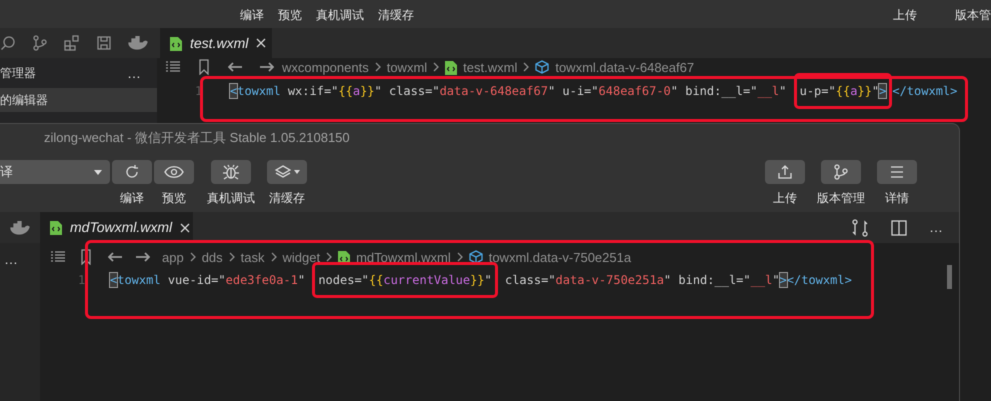 This screenshot has width=991, height=401. What do you see at coordinates (173, 257) in the screenshot?
I see `breadcrumb-item: app` at bounding box center [173, 257].